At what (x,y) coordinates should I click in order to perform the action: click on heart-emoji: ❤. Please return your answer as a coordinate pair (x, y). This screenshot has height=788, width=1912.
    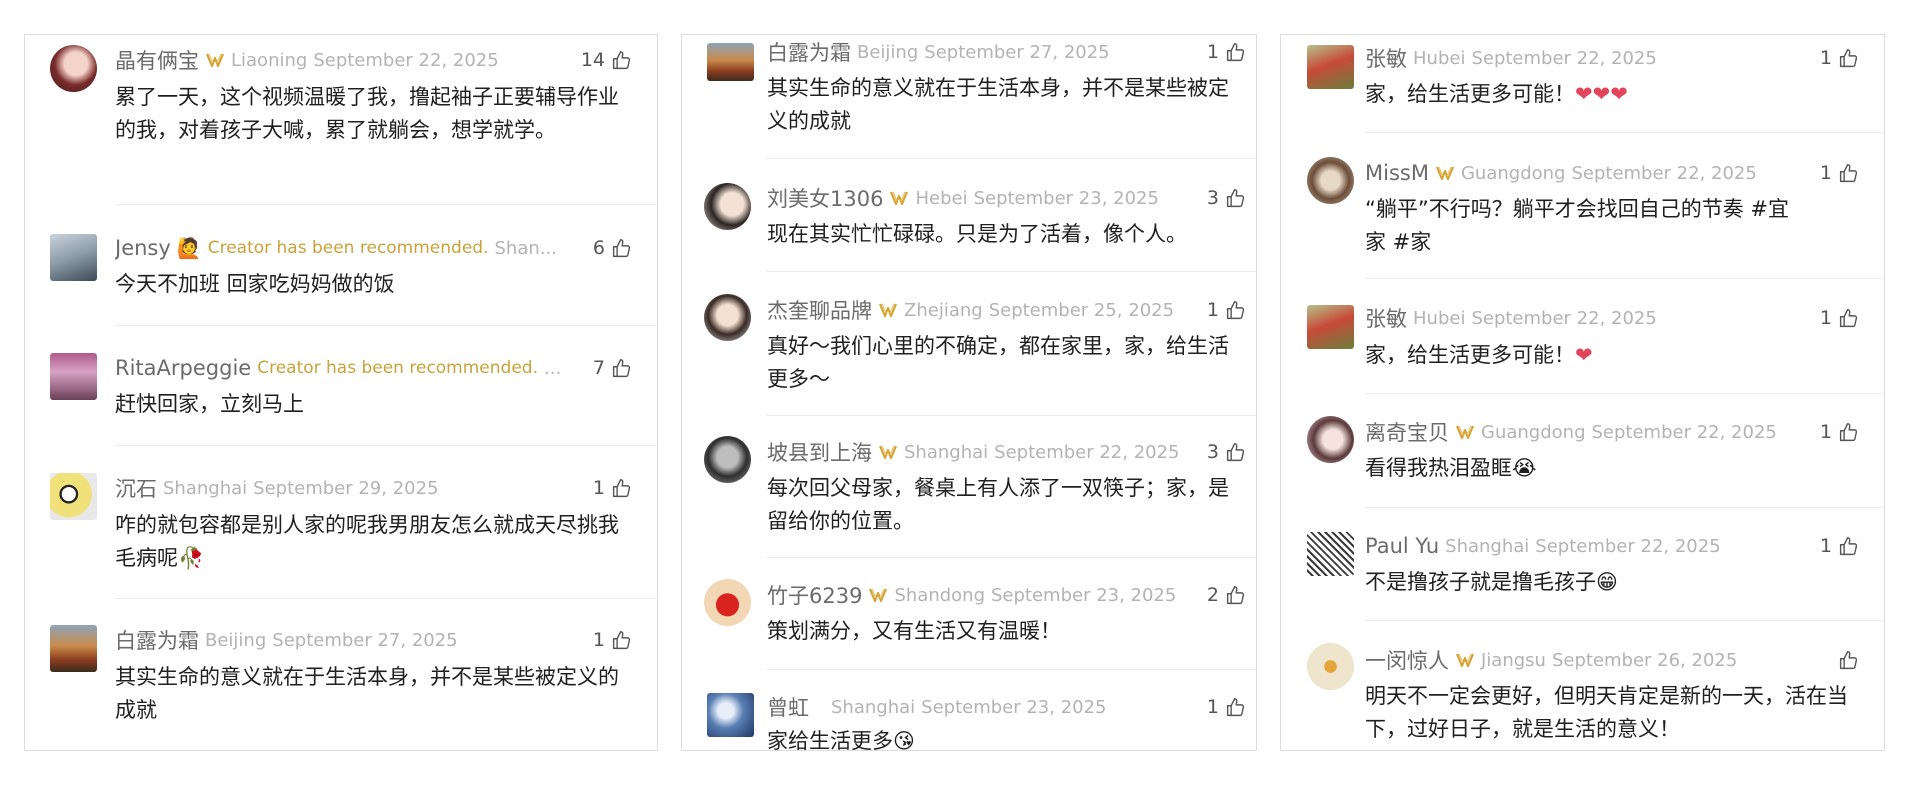
    Looking at the image, I should click on (1584, 355).